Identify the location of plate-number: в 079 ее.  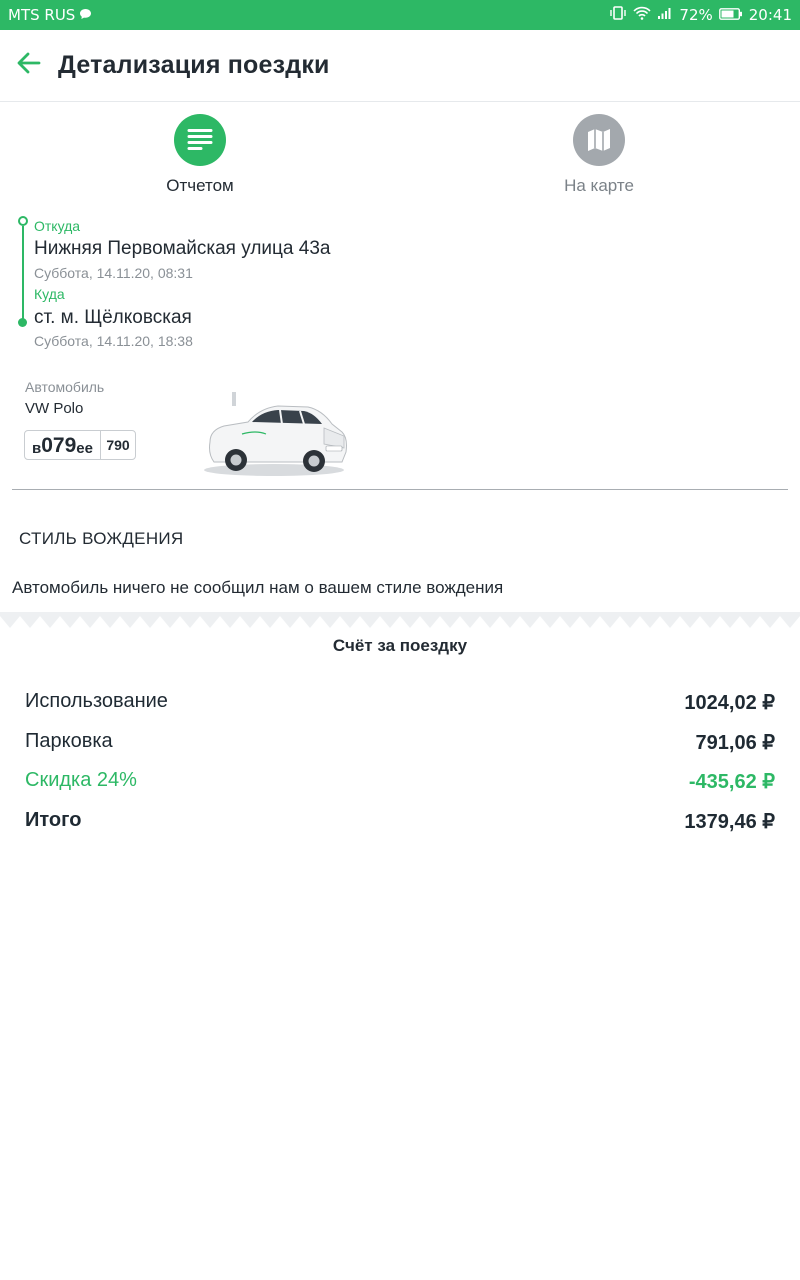
(63, 445).